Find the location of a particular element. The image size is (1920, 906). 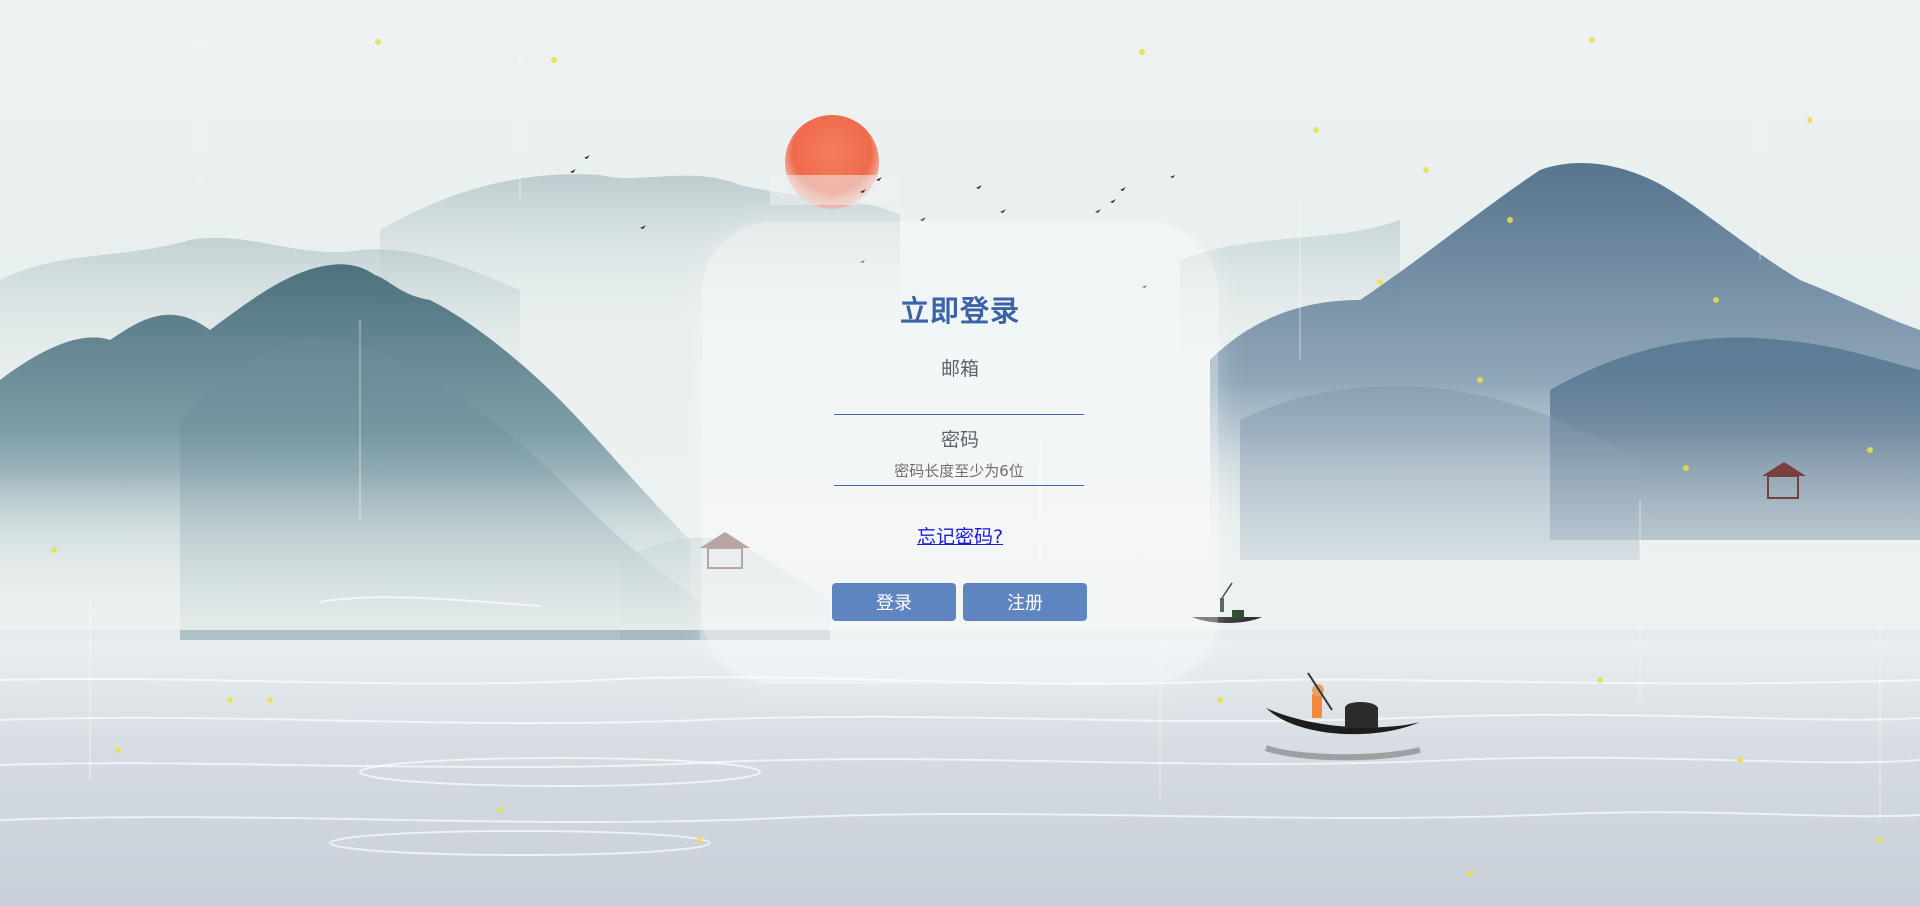

password-input is located at coordinates (959, 471).